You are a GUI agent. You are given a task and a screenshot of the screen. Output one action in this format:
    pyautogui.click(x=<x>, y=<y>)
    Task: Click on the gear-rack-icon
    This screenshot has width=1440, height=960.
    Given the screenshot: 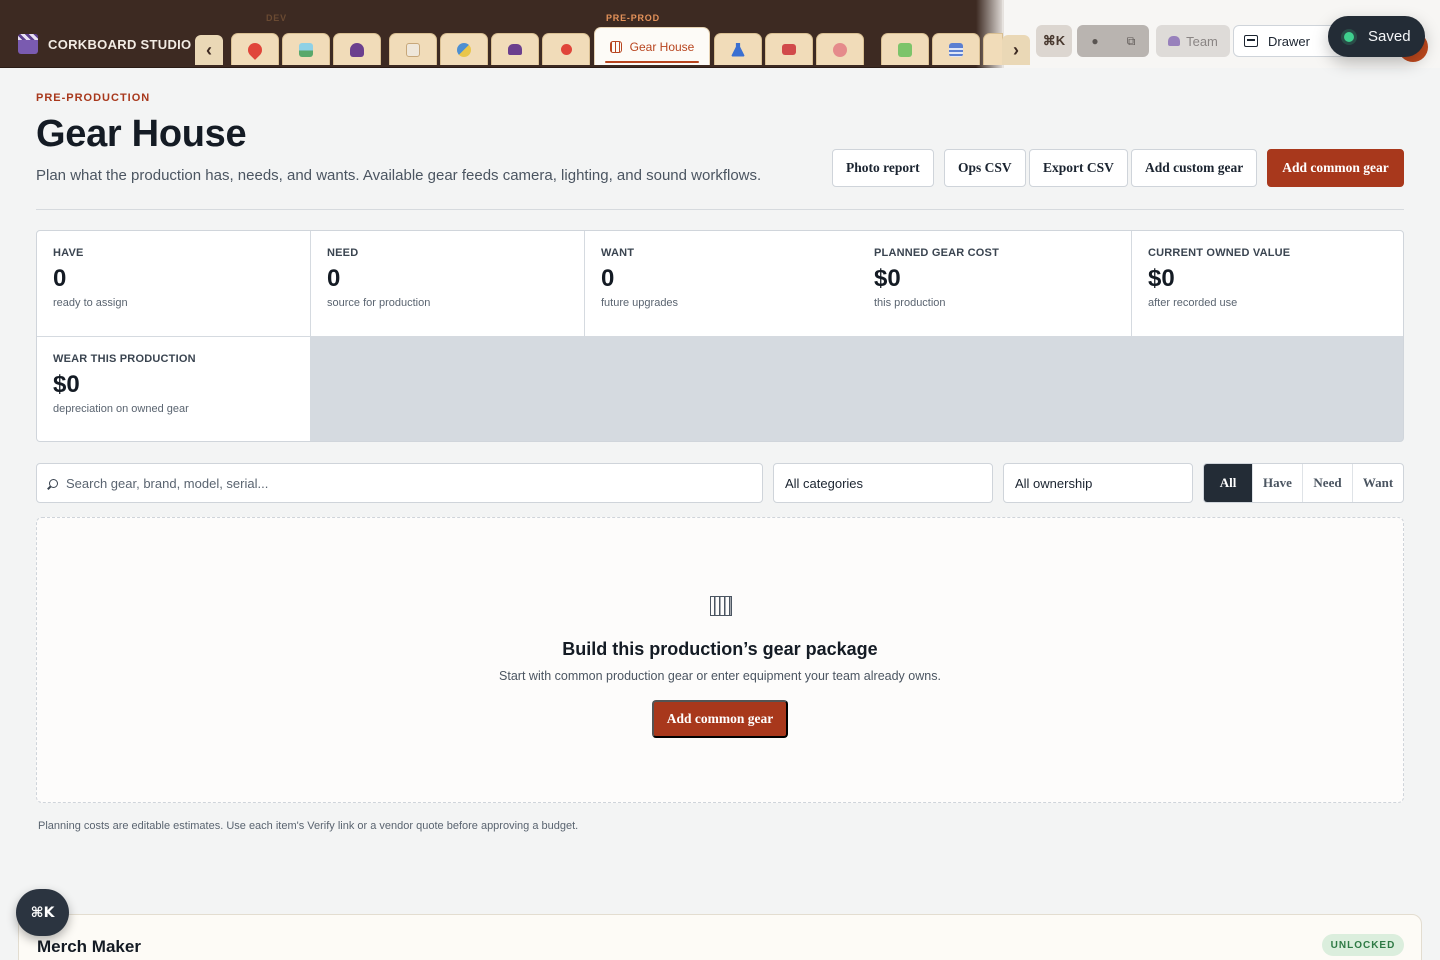 What is the action you would take?
    pyautogui.click(x=721, y=606)
    